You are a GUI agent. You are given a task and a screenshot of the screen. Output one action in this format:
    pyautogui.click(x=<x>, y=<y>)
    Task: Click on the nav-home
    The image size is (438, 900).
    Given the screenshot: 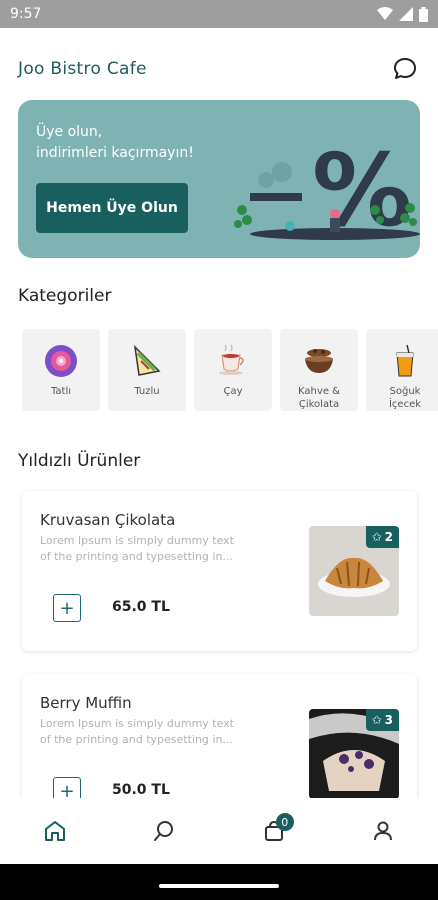 What is the action you would take?
    pyautogui.click(x=55, y=831)
    